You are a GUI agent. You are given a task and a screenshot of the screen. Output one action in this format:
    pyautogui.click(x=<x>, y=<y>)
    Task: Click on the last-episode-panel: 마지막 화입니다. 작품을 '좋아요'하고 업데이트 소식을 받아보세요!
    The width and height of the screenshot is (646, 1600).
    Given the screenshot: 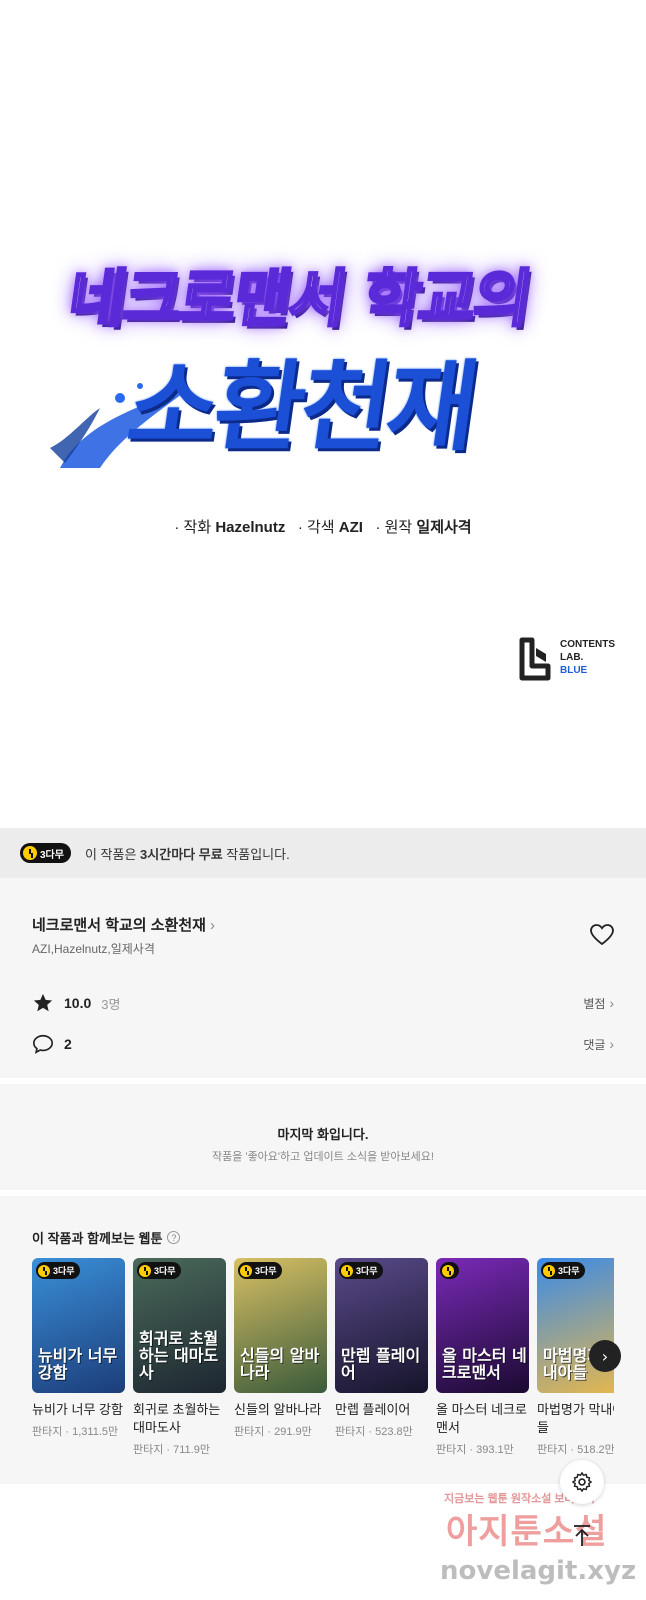 What is the action you would take?
    pyautogui.click(x=323, y=1137)
    